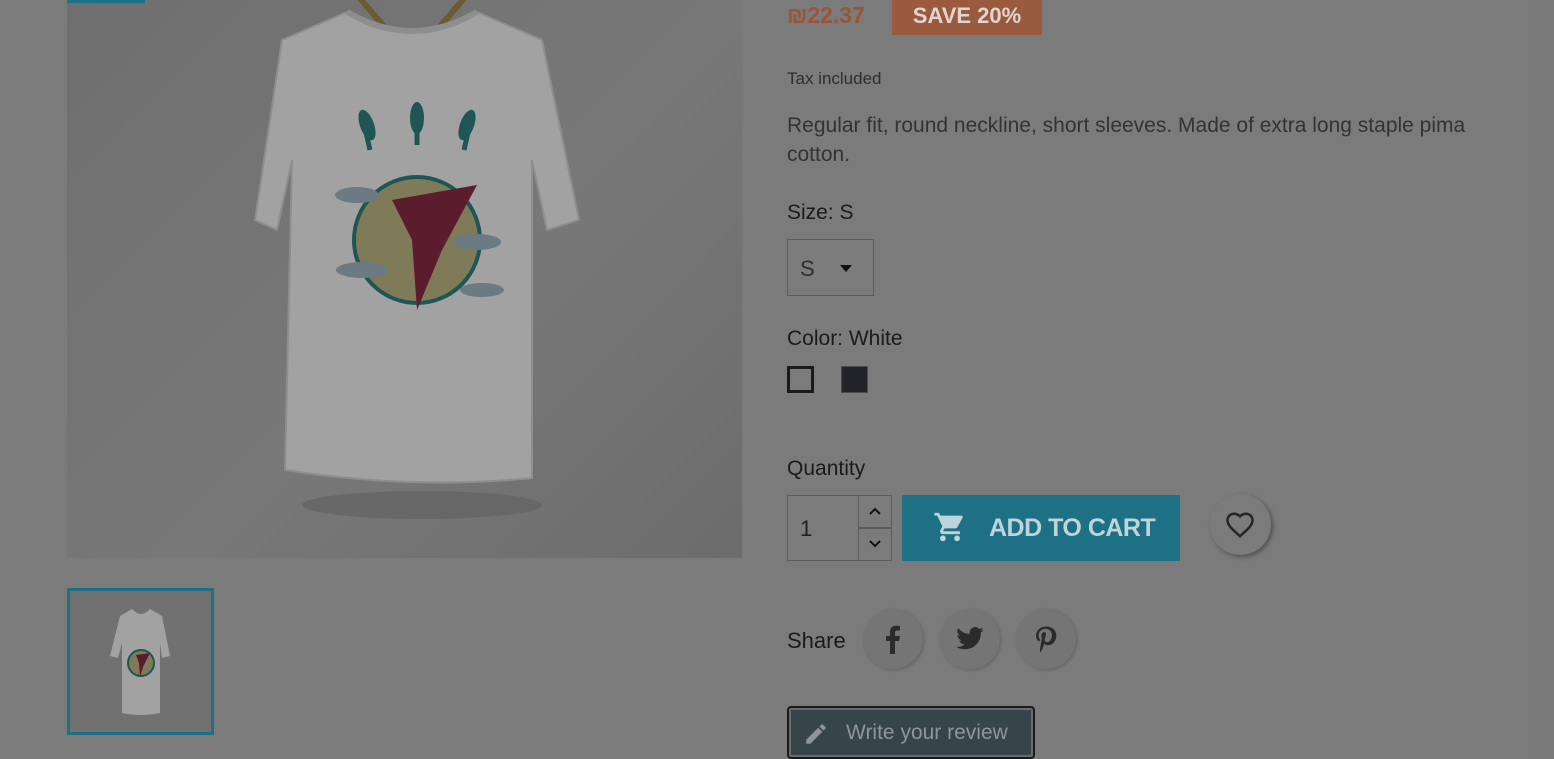  What do you see at coordinates (816, 734) in the screenshot?
I see `pencil-icon` at bounding box center [816, 734].